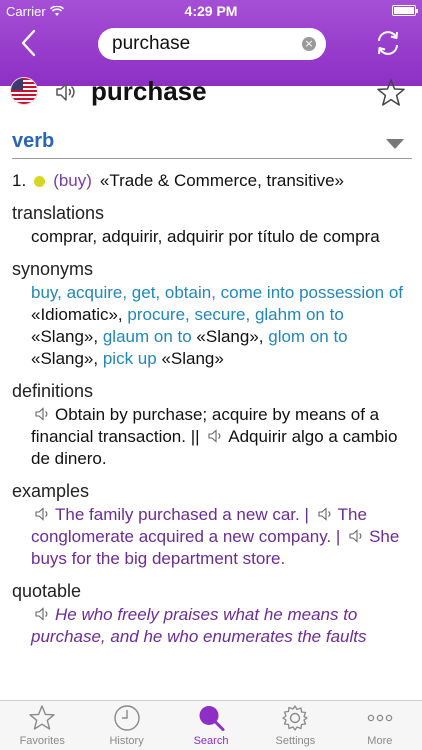 The width and height of the screenshot is (422, 750). I want to click on synonym-link: procure, secure, glahm on to, so click(235, 314).